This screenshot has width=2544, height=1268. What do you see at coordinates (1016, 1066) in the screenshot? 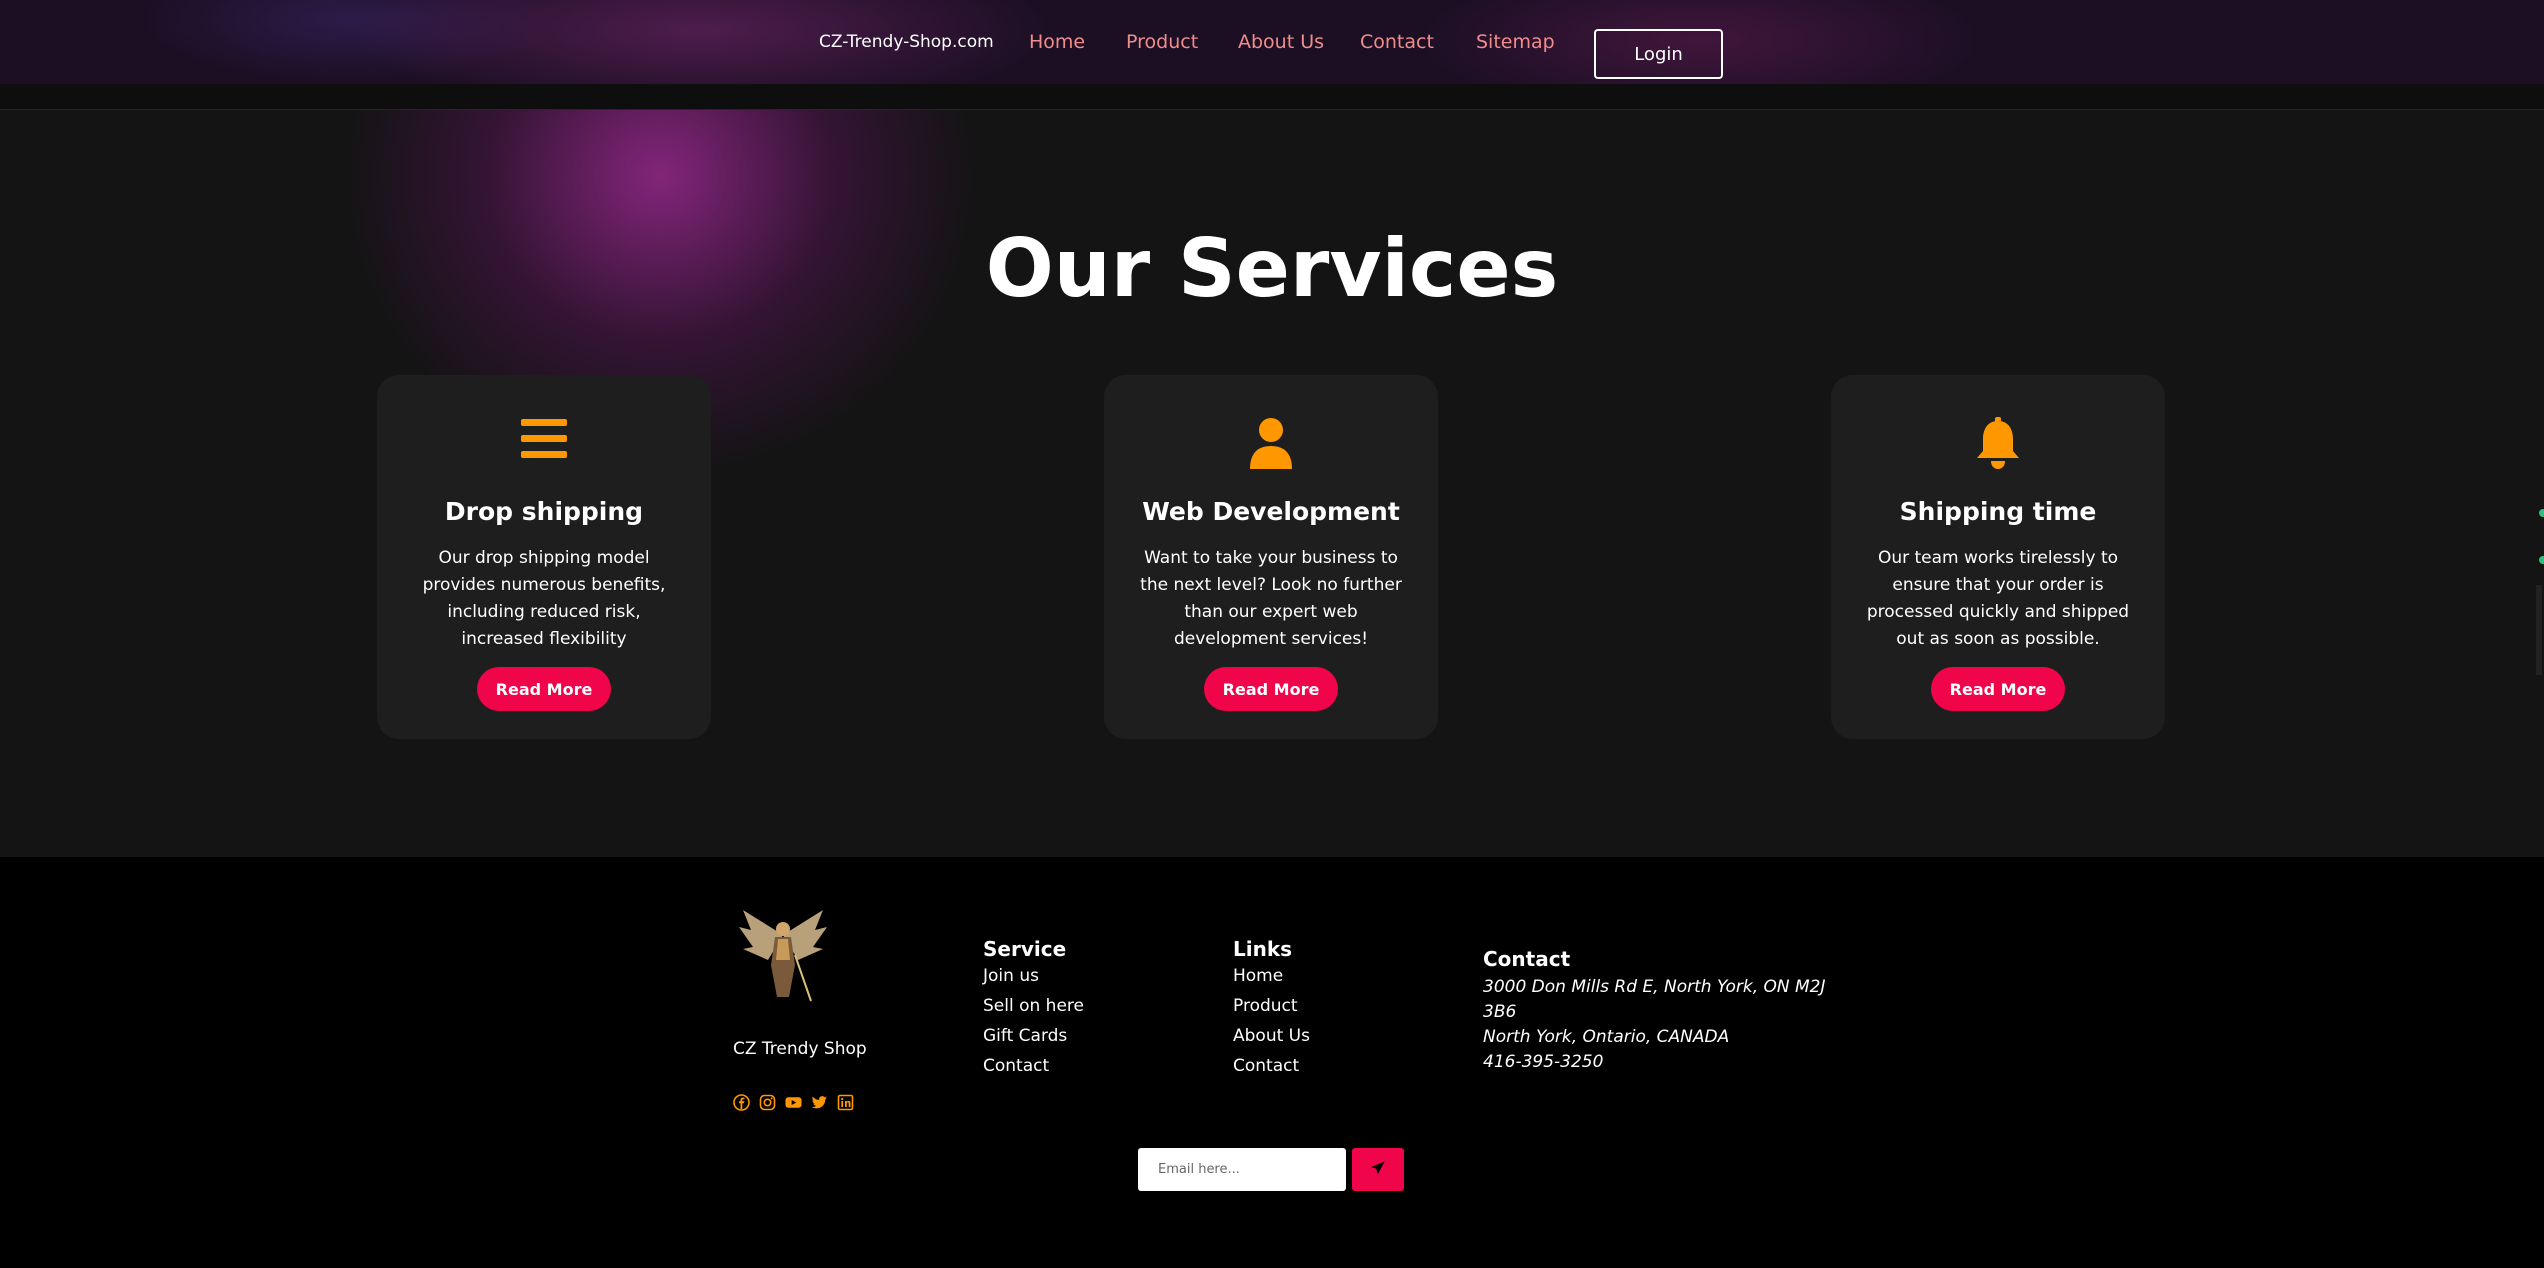
I see `footer-link-contact: Contact` at bounding box center [1016, 1066].